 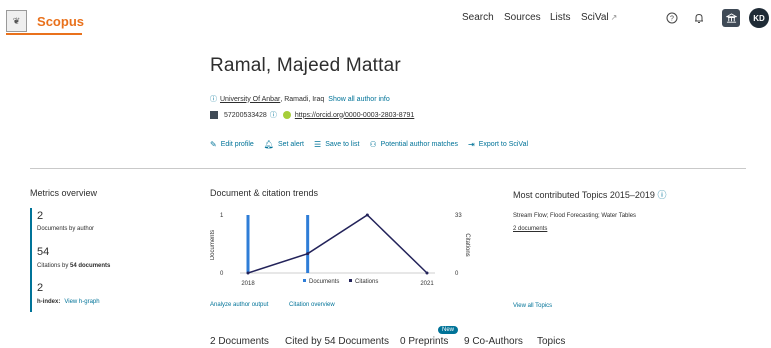 I want to click on orcid-icon, so click(x=286, y=115).